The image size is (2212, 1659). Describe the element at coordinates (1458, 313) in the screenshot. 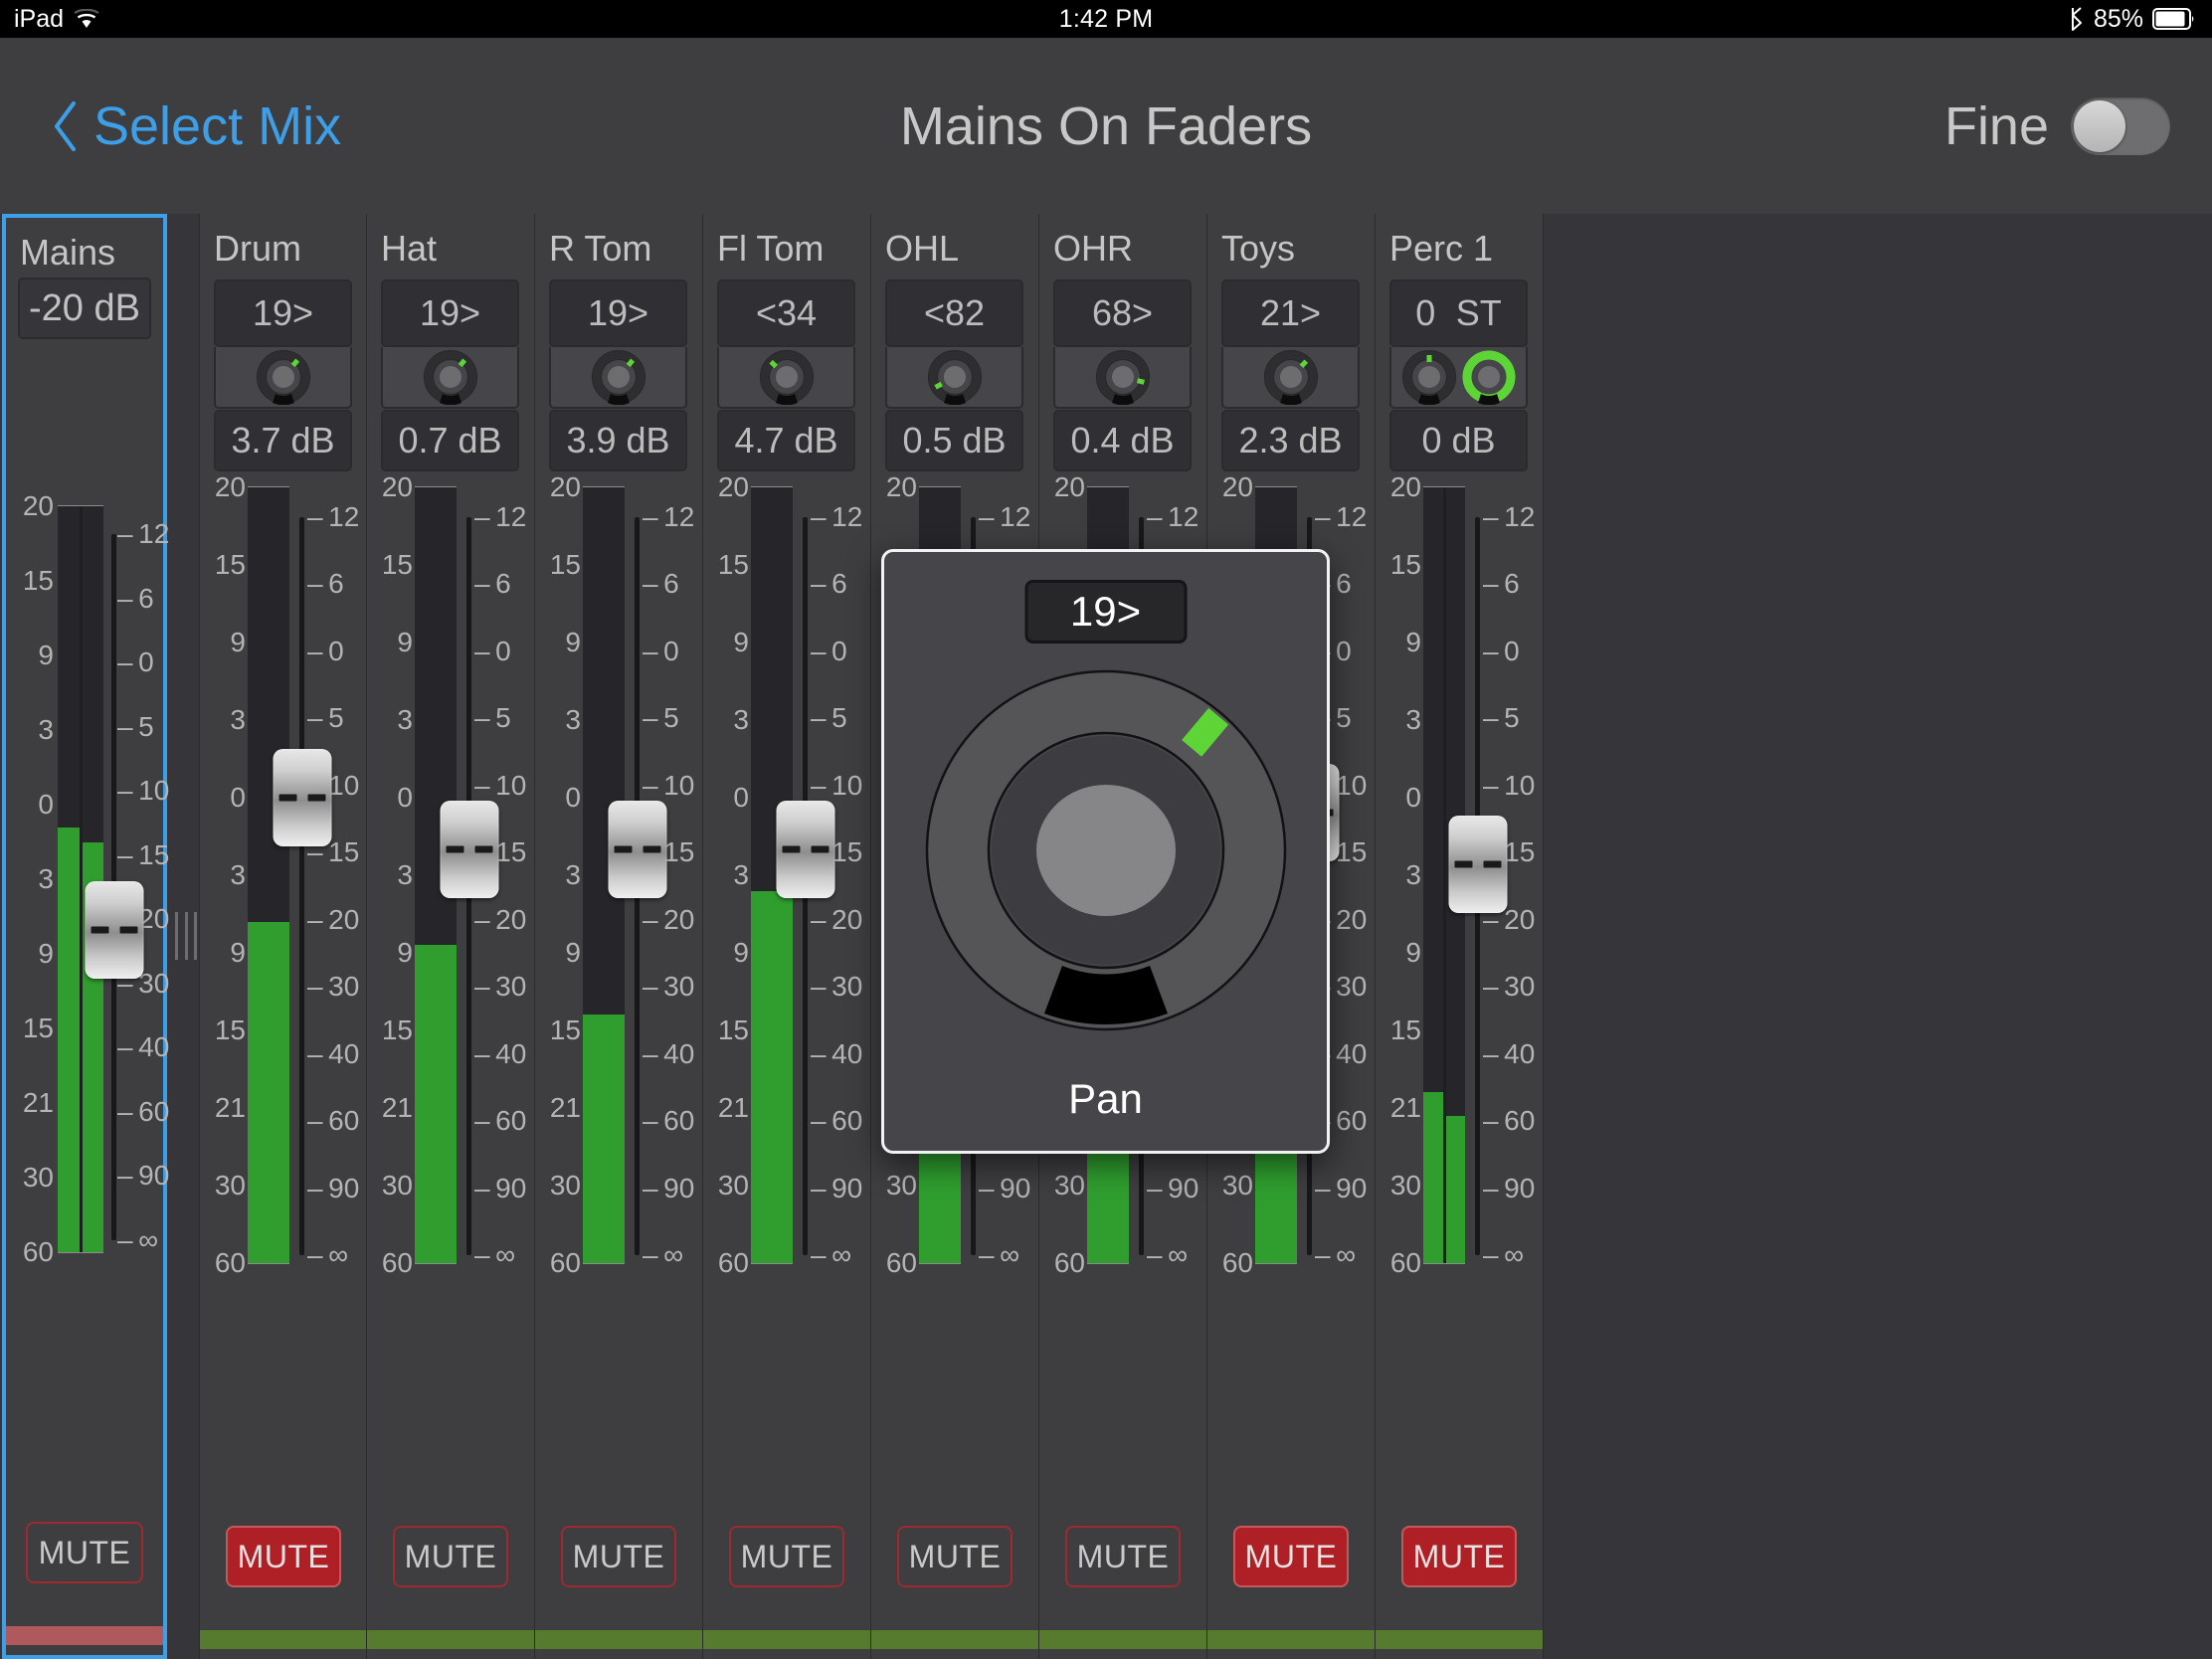

I see `pan-value-box: 0 ST` at that location.